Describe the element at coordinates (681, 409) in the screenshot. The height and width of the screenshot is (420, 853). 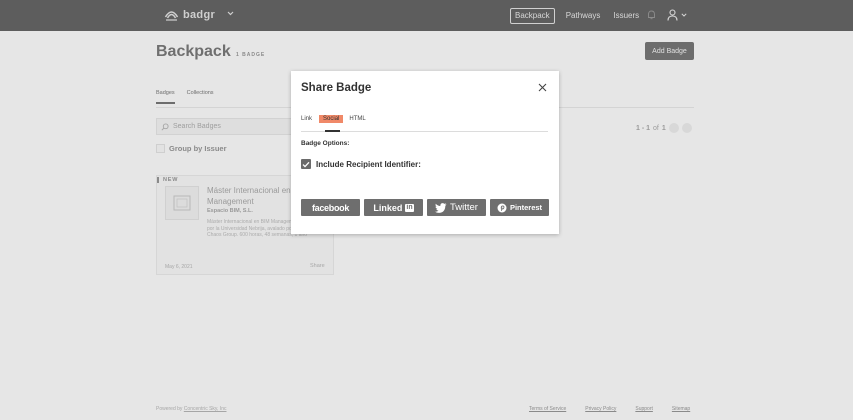
I see `footer-link-sitemap: Sitemap` at that location.